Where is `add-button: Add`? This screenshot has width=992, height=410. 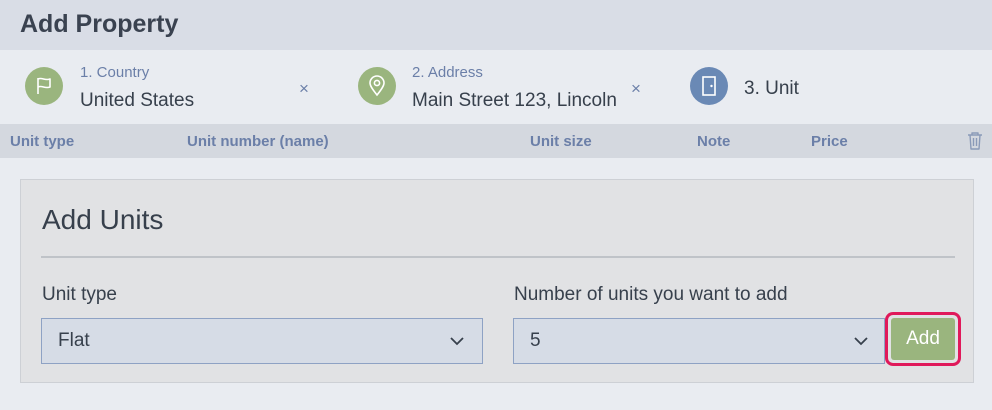
add-button: Add is located at coordinates (923, 339).